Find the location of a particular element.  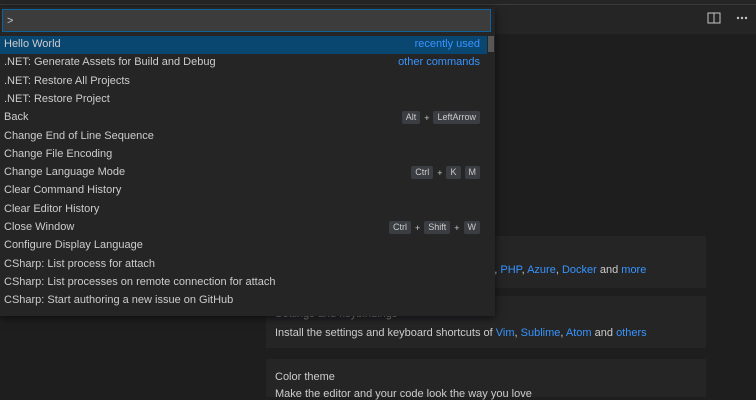

command-item: Hello World recently used is located at coordinates (243, 45).